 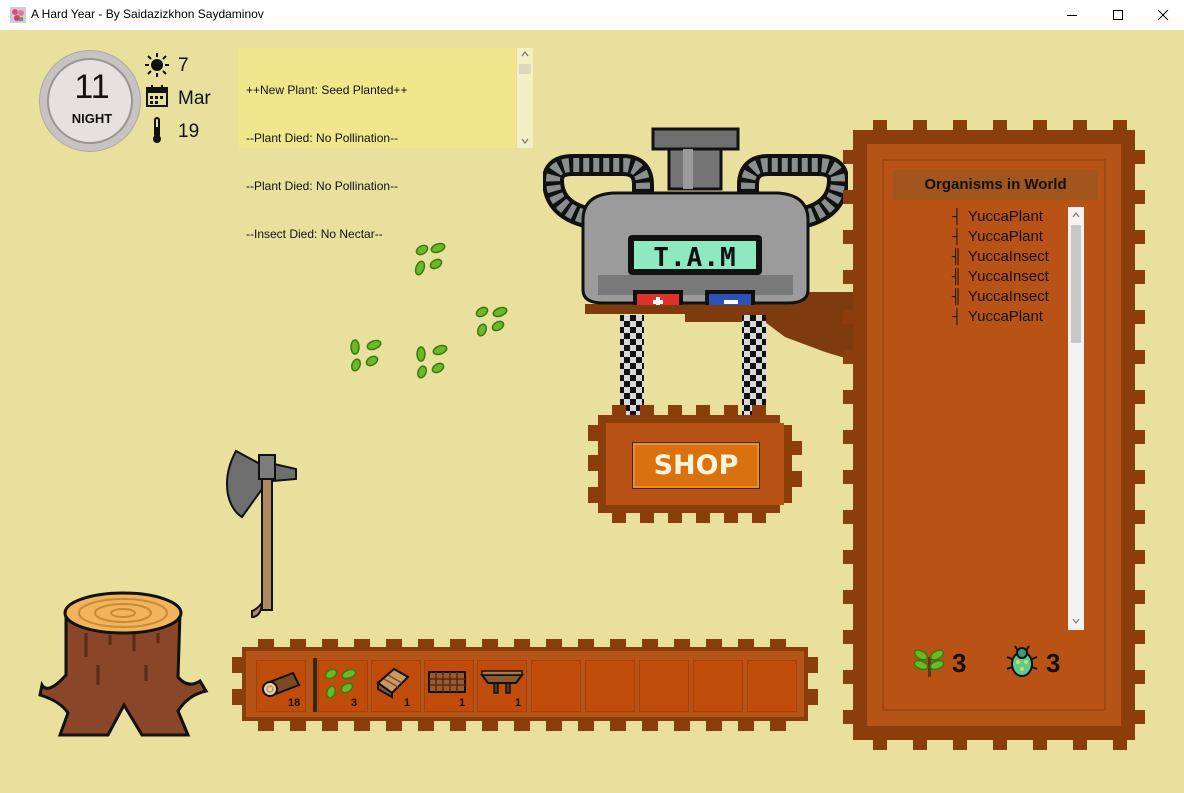 What do you see at coordinates (695, 258) in the screenshot?
I see `tam-screen-label: T.A.M` at bounding box center [695, 258].